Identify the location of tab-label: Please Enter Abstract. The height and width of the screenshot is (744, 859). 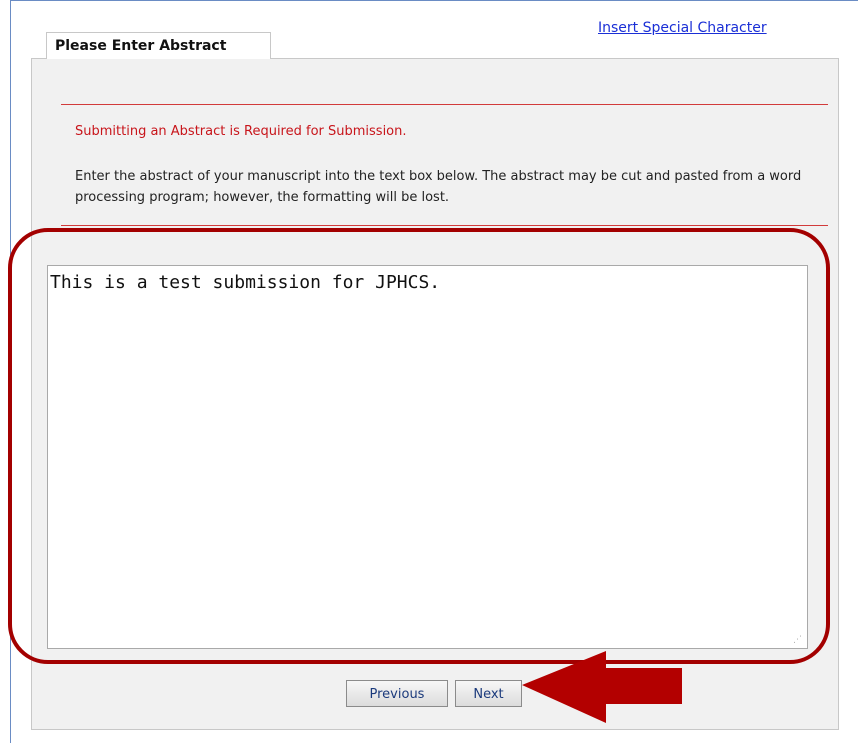
(141, 46).